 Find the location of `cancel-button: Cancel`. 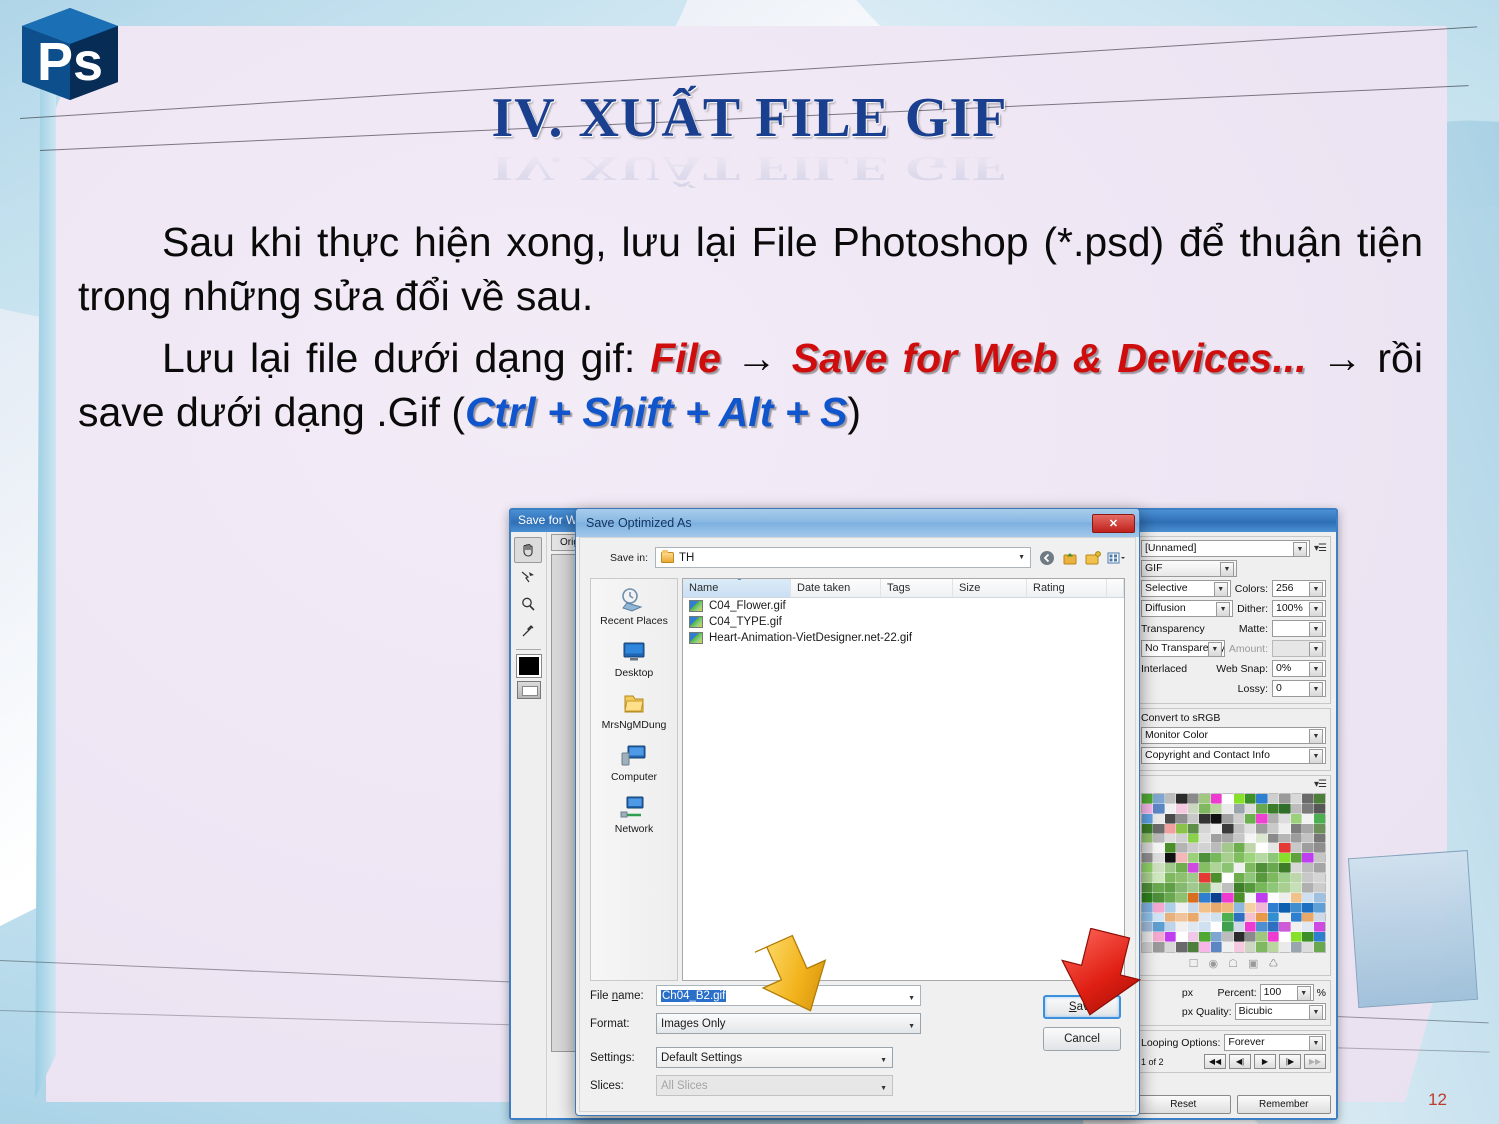

cancel-button: Cancel is located at coordinates (1082, 1039).